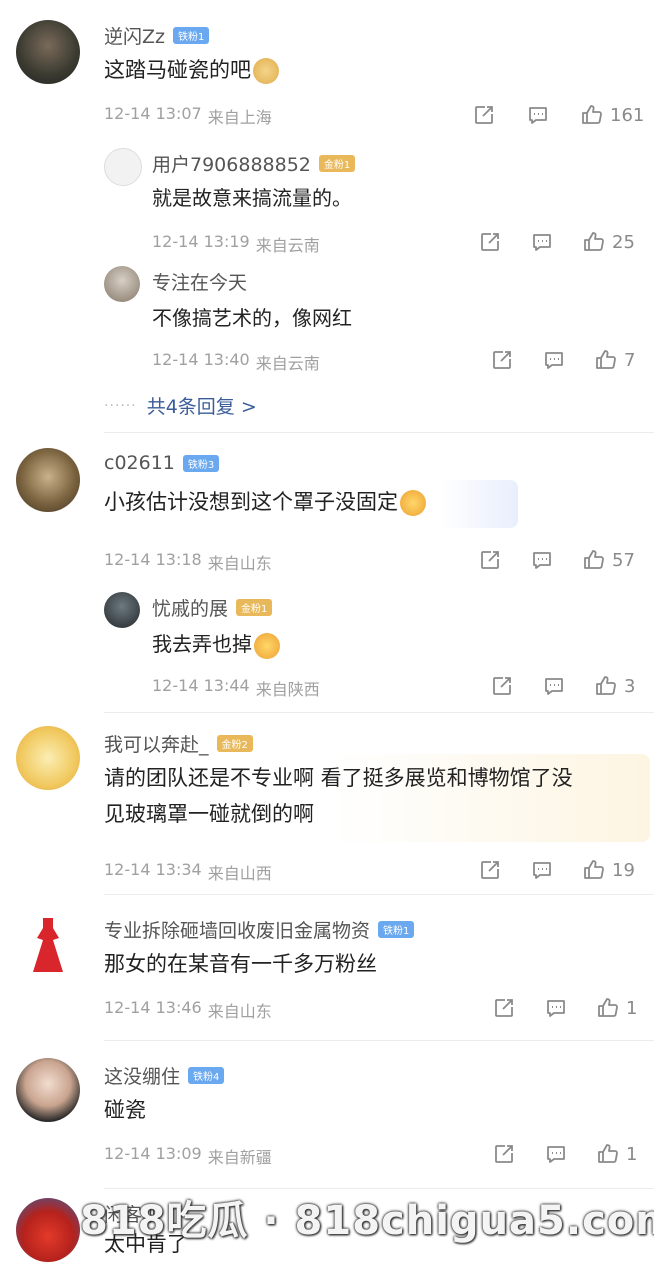 The height and width of the screenshot is (1280, 654). Describe the element at coordinates (153, 1007) in the screenshot. I see `comment-date: 12-14 13:46` at that location.